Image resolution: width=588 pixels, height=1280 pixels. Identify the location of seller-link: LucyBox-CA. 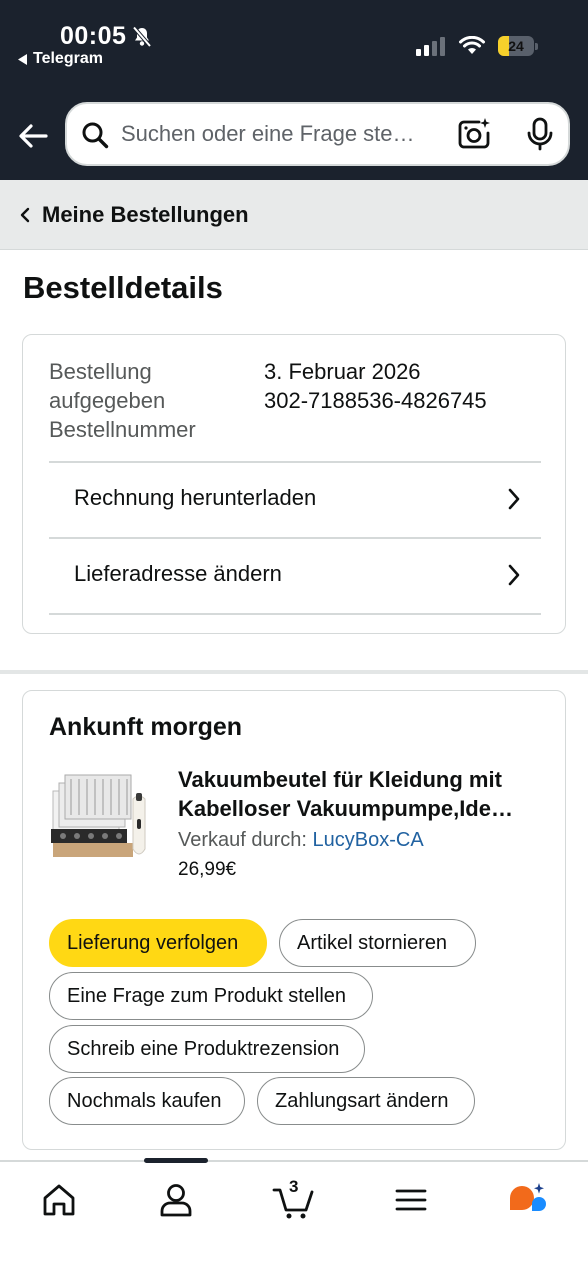
(368, 840).